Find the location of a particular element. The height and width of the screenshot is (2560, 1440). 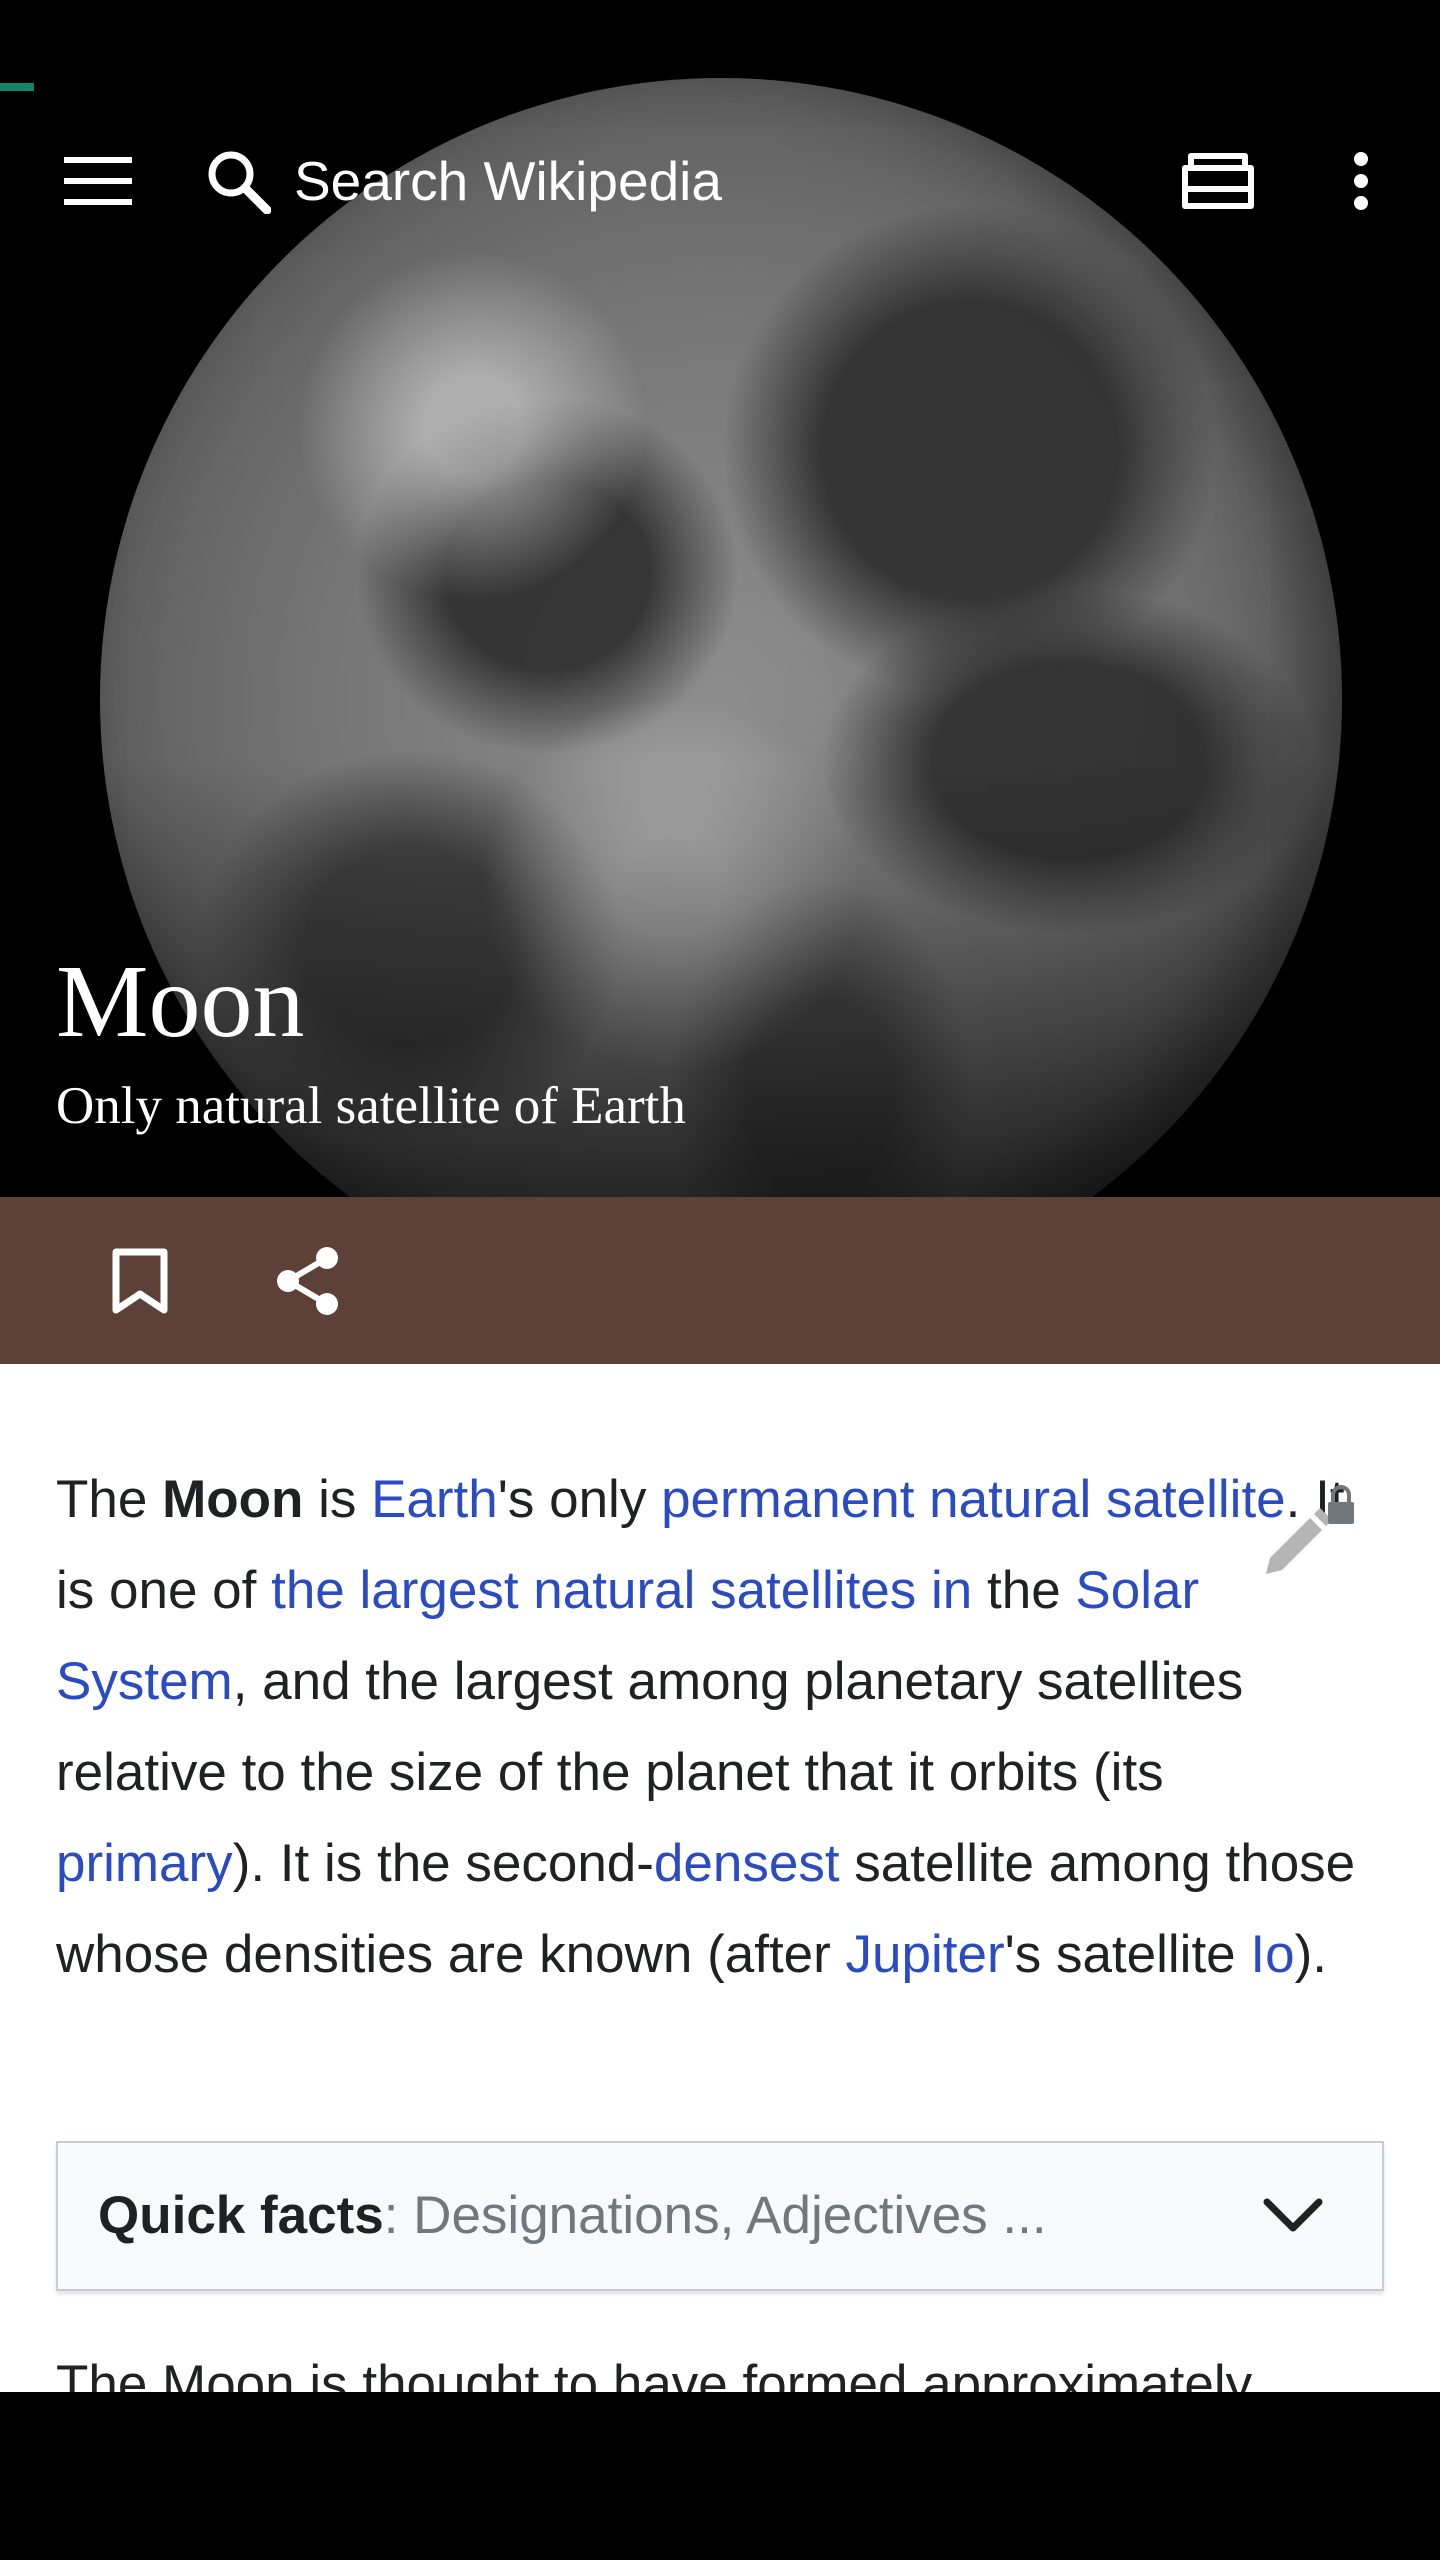

bold-term: Moon is located at coordinates (233, 1499).